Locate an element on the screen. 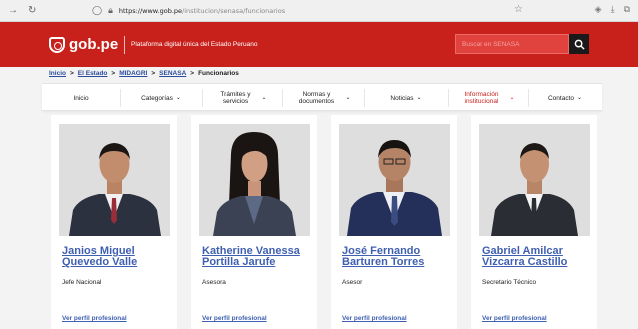  browser-extensions: ◈ ⤓ ⧉ is located at coordinates (612, 9).